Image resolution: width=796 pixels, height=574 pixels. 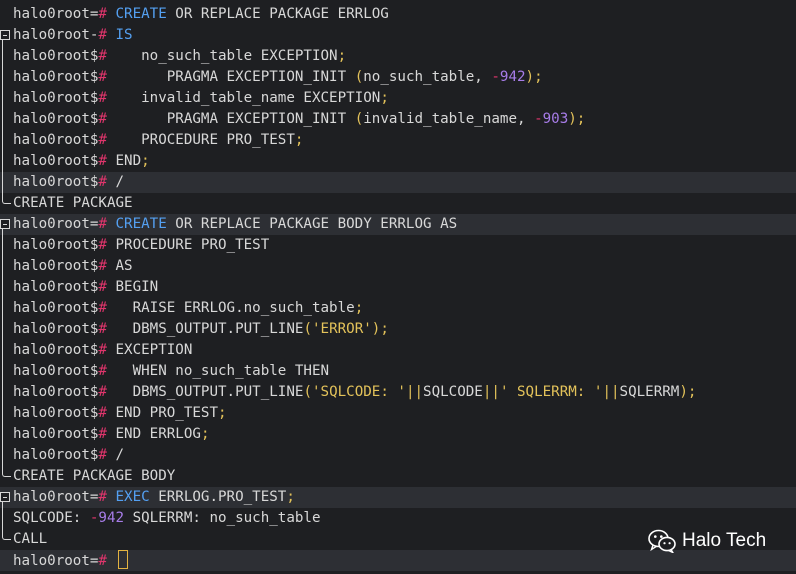 I want to click on line-text: halo0root$# AS, so click(x=73, y=266).